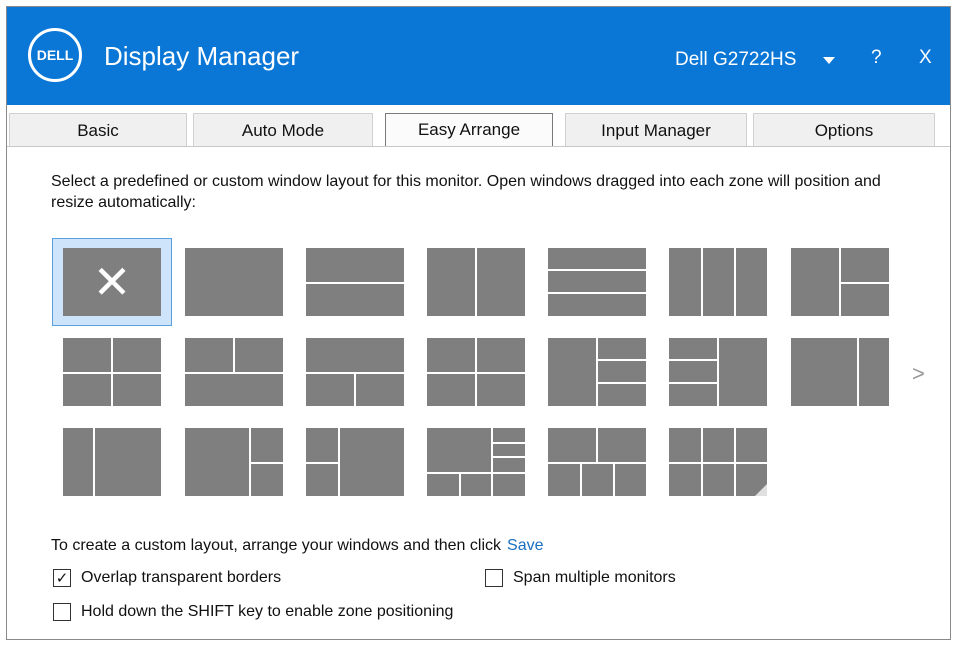  What do you see at coordinates (656, 130) in the screenshot?
I see `tab-input-manager: Input Manager` at bounding box center [656, 130].